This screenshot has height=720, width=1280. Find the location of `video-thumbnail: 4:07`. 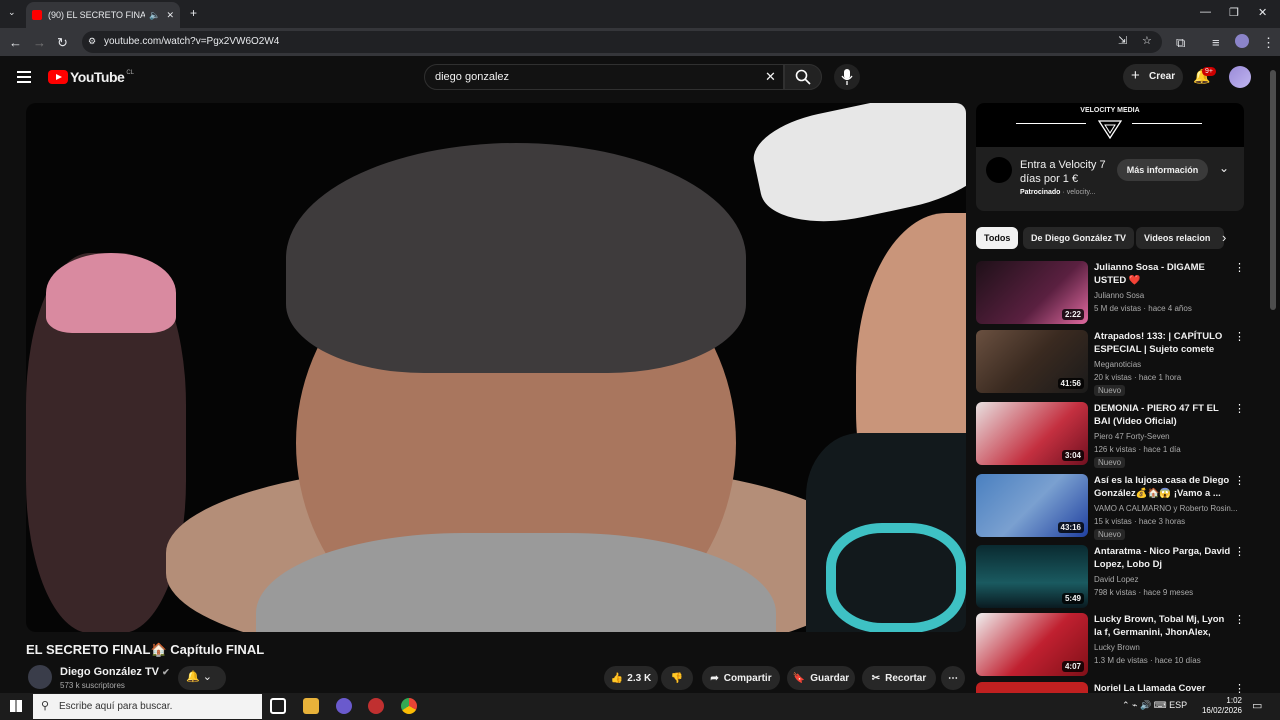

video-thumbnail: 4:07 is located at coordinates (1032, 644).